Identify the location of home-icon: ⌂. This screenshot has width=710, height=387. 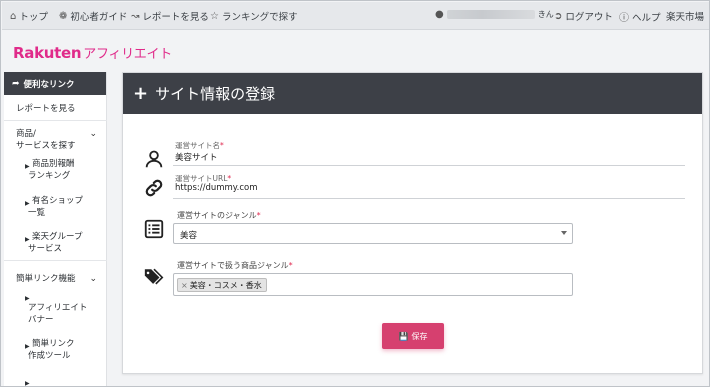
(13, 16).